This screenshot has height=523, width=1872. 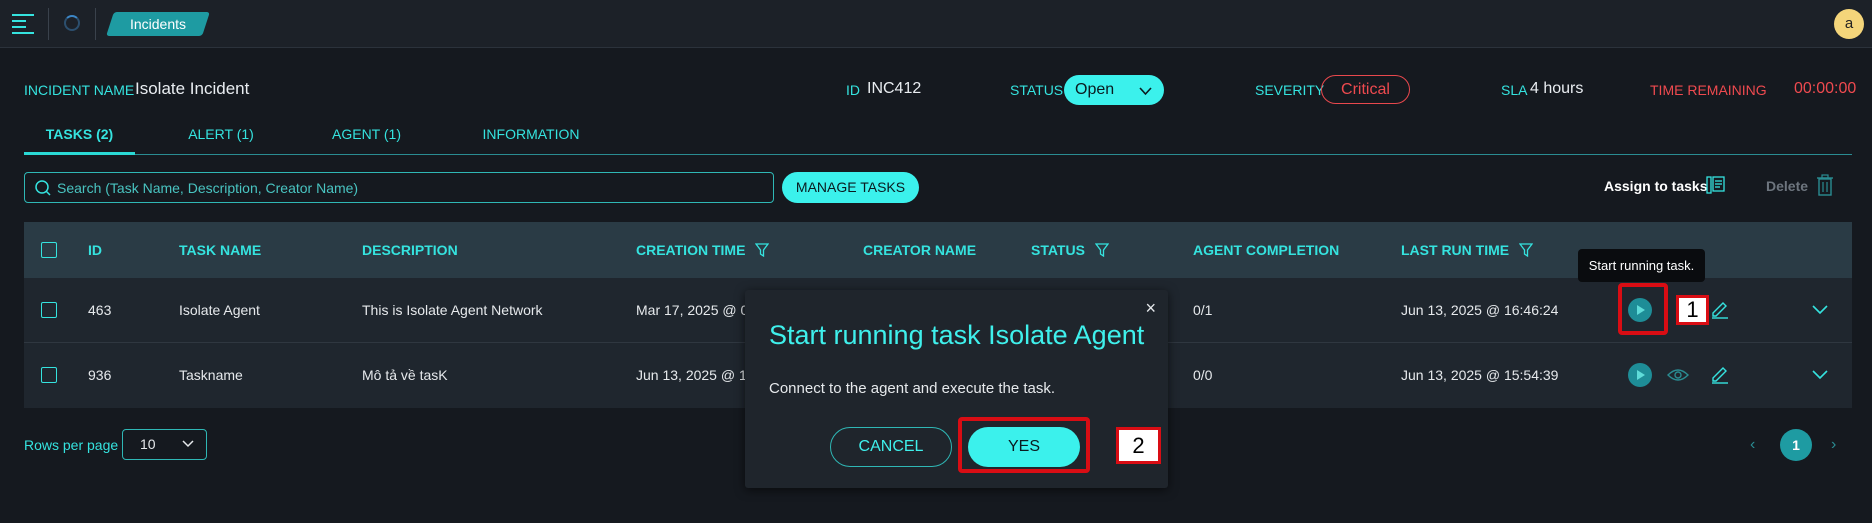 What do you see at coordinates (24, 23) in the screenshot?
I see `hamburger-menu-icon` at bounding box center [24, 23].